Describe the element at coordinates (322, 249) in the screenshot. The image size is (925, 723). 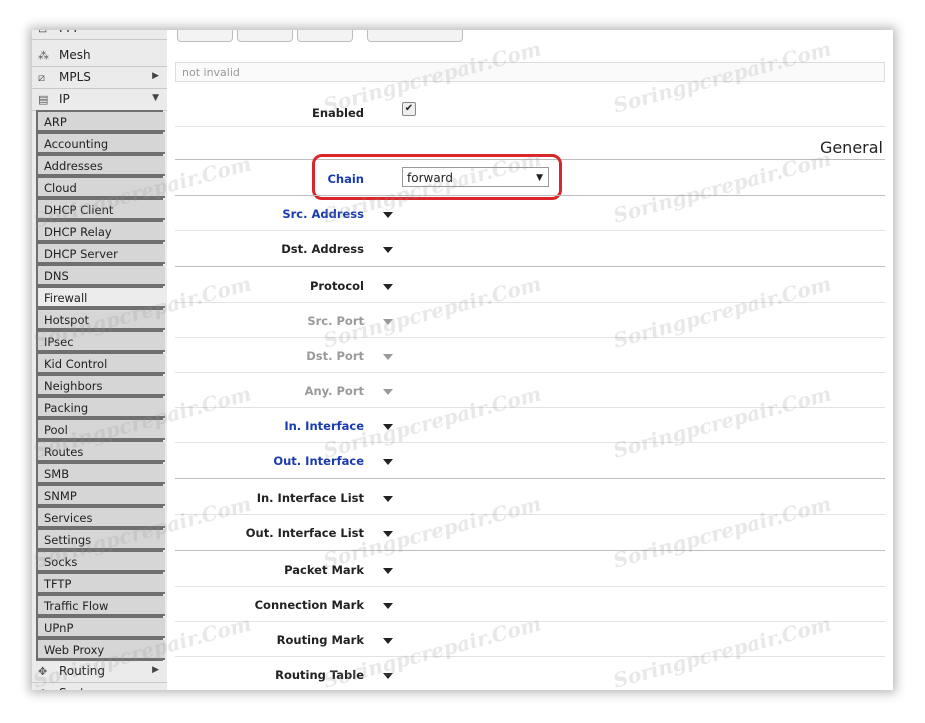
I see `dst-address-label: Dst. Address` at that location.